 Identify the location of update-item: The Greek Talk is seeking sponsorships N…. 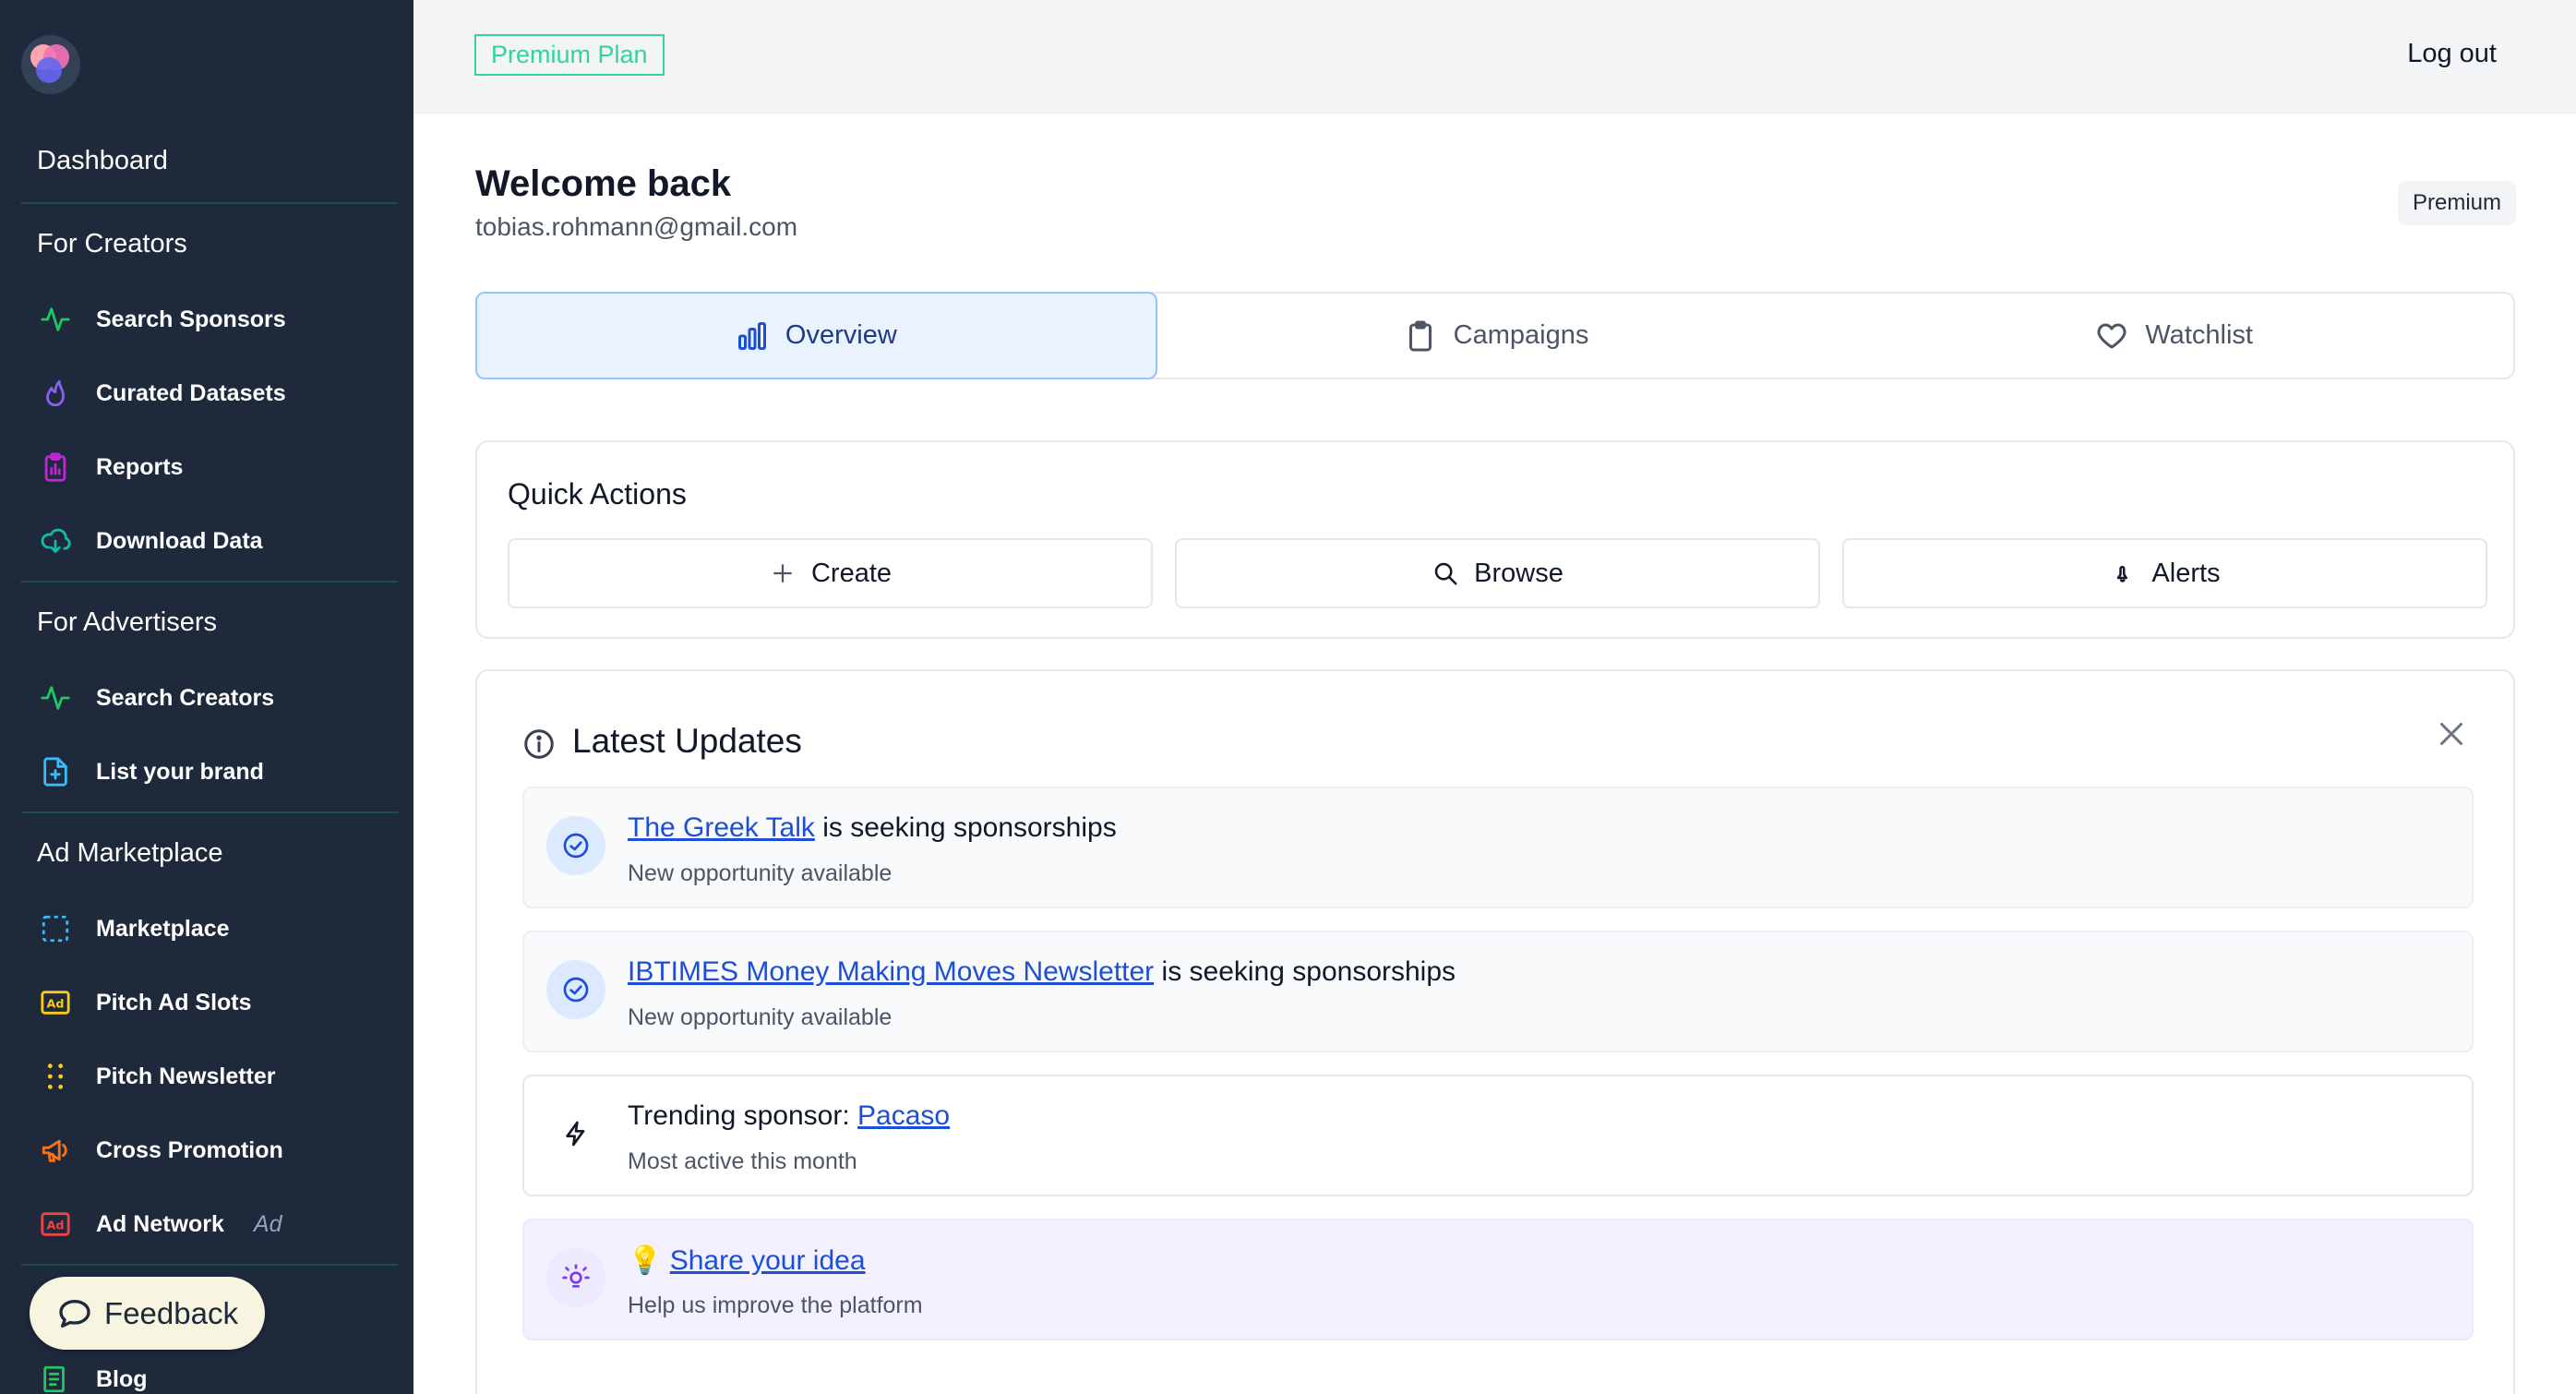
(1498, 847).